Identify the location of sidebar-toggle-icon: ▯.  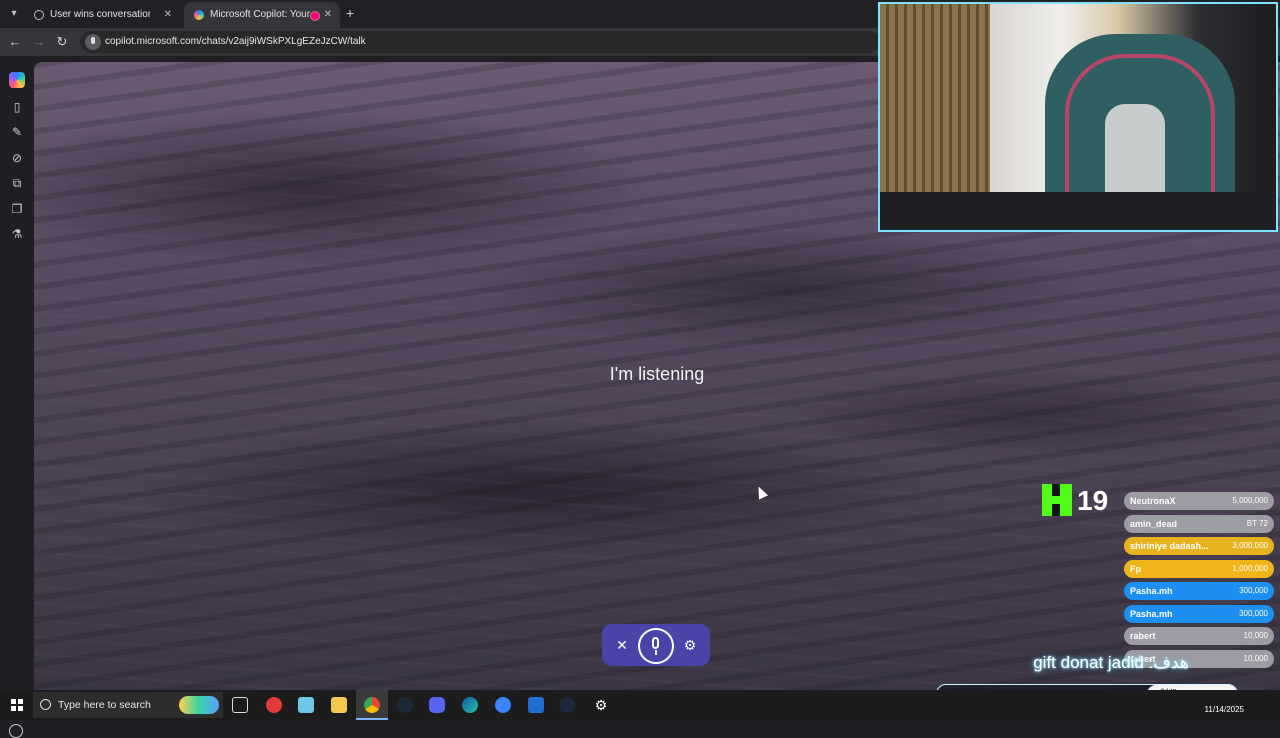
(17, 107).